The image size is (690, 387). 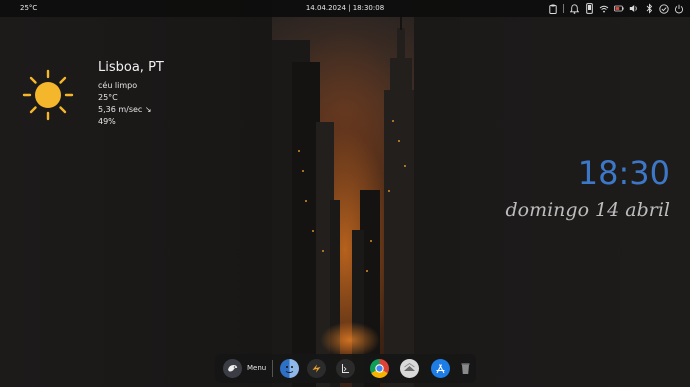 What do you see at coordinates (272, 368) in the screenshot?
I see `dock-divider` at bounding box center [272, 368].